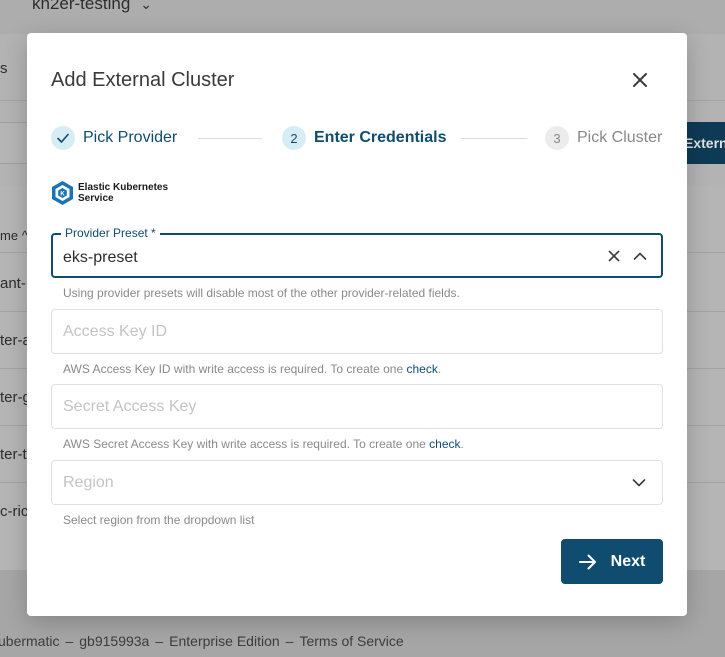 This screenshot has height=657, width=725. What do you see at coordinates (357, 482) in the screenshot?
I see `region-select: Region` at bounding box center [357, 482].